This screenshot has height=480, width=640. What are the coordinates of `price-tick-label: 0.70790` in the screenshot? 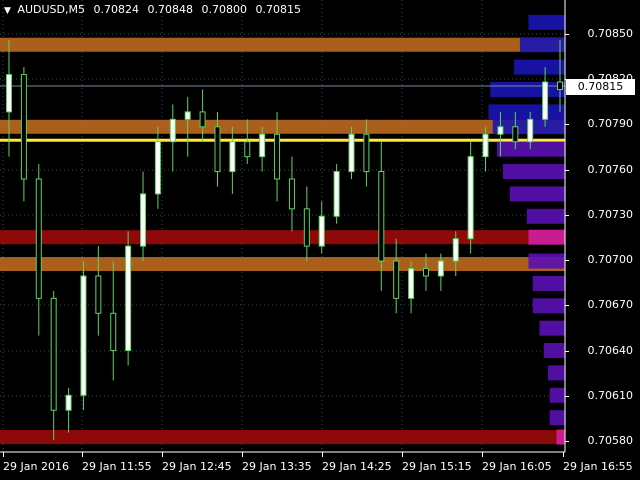 It's located at (610, 123).